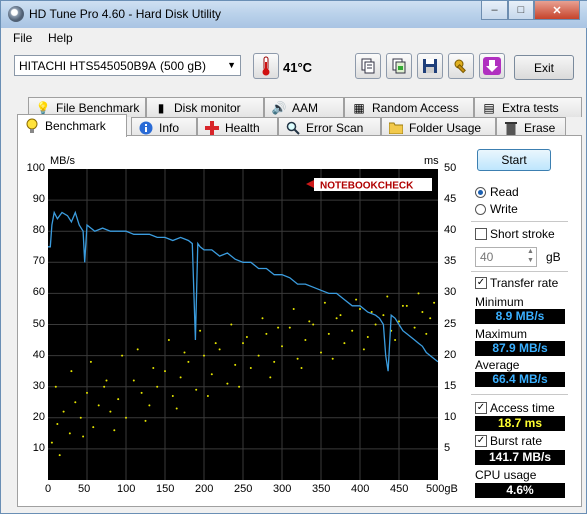  Describe the element at coordinates (207, 107) in the screenshot. I see `tab-label: Disk monitor` at that location.